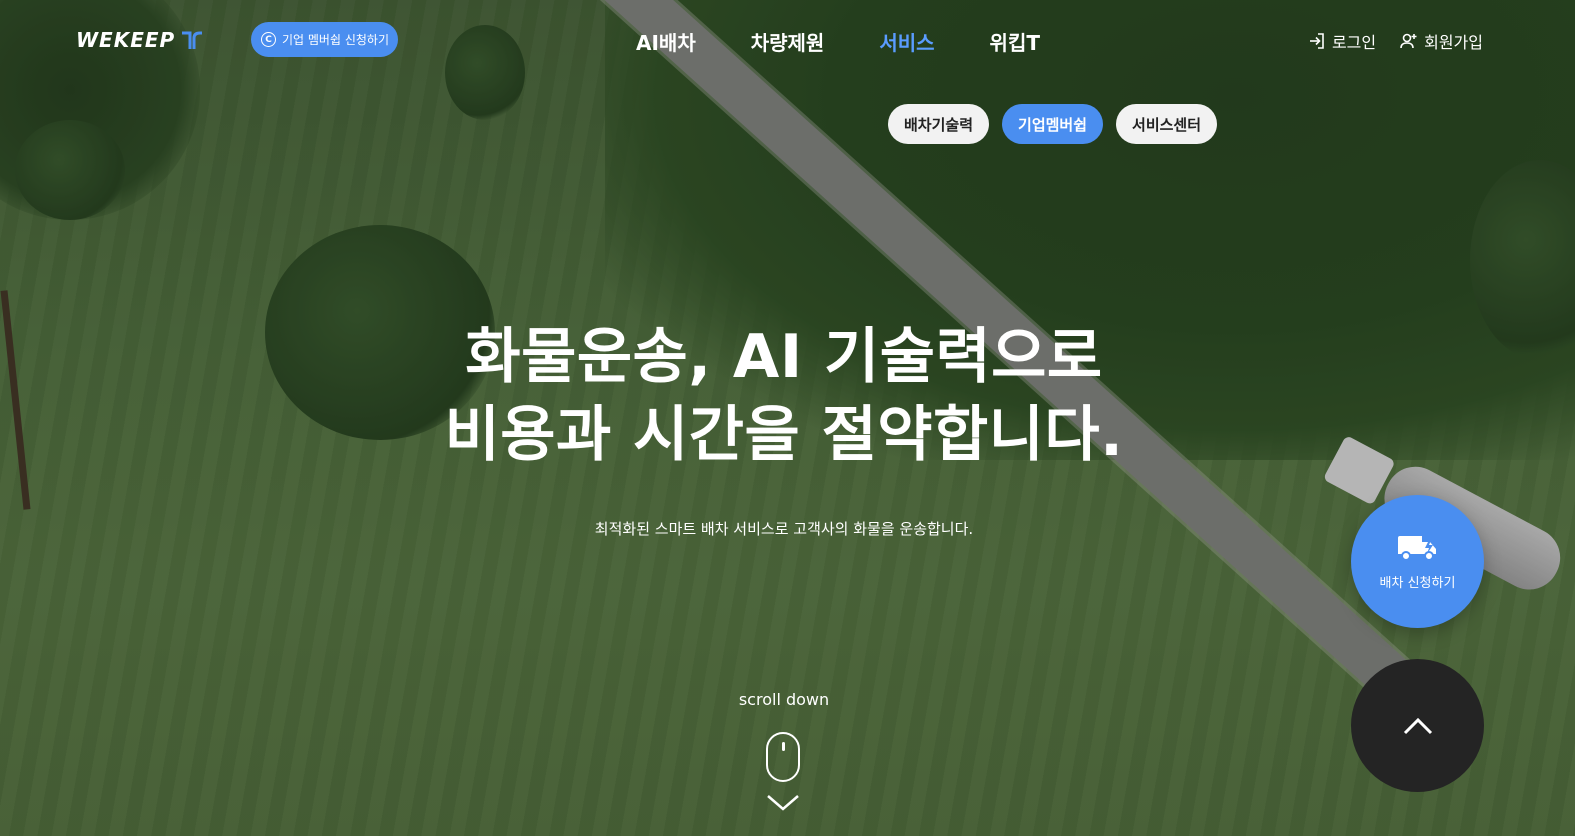 The image size is (1575, 836). Describe the element at coordinates (1453, 42) in the screenshot. I see `signup-label: 회원가입` at that location.